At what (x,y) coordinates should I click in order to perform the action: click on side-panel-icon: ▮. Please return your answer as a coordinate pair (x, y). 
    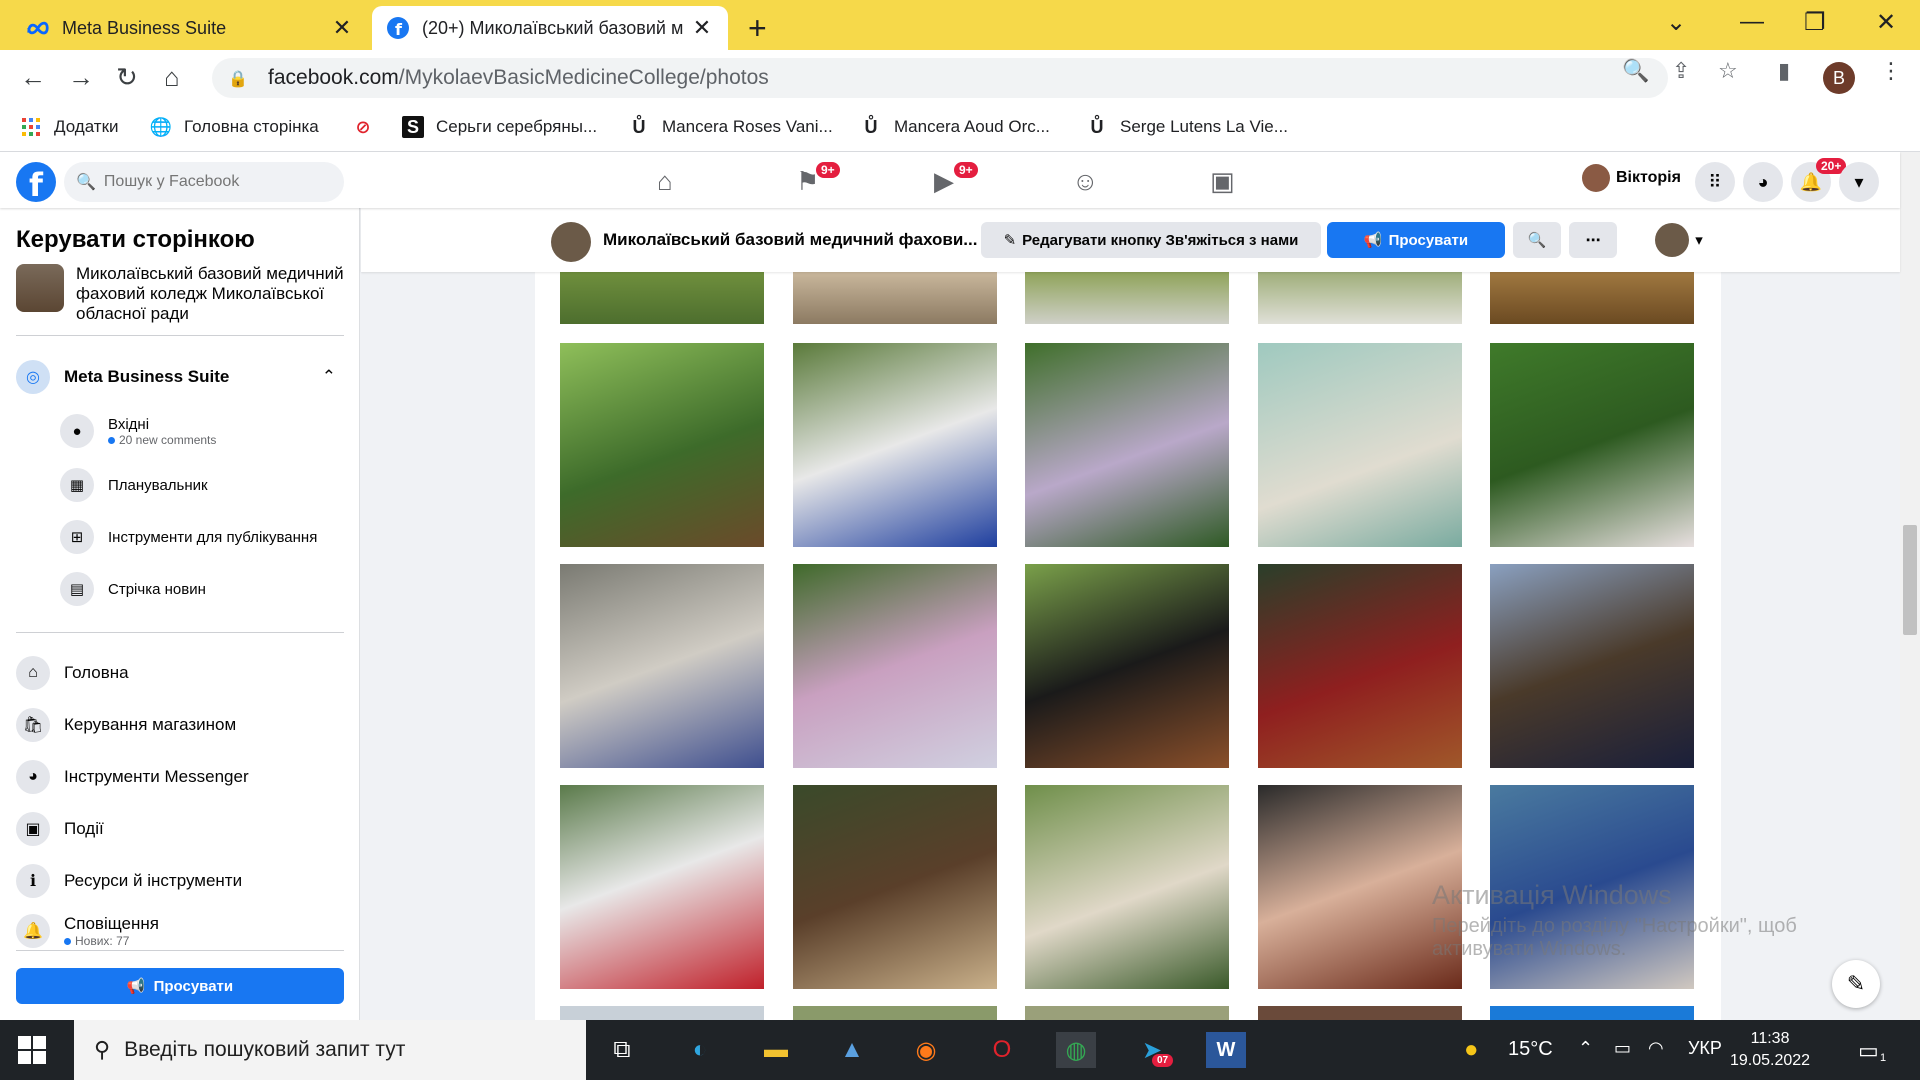
    Looking at the image, I should click on (1784, 71).